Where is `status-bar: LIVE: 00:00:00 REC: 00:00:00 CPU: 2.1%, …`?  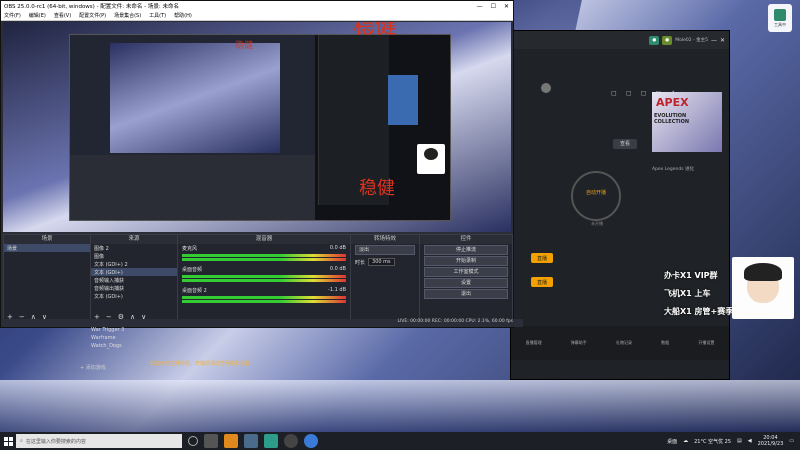
status-bar: LIVE: 00:00:00 REC: 00:00:00 CPU: 2.1%, … is located at coordinates (262, 323).